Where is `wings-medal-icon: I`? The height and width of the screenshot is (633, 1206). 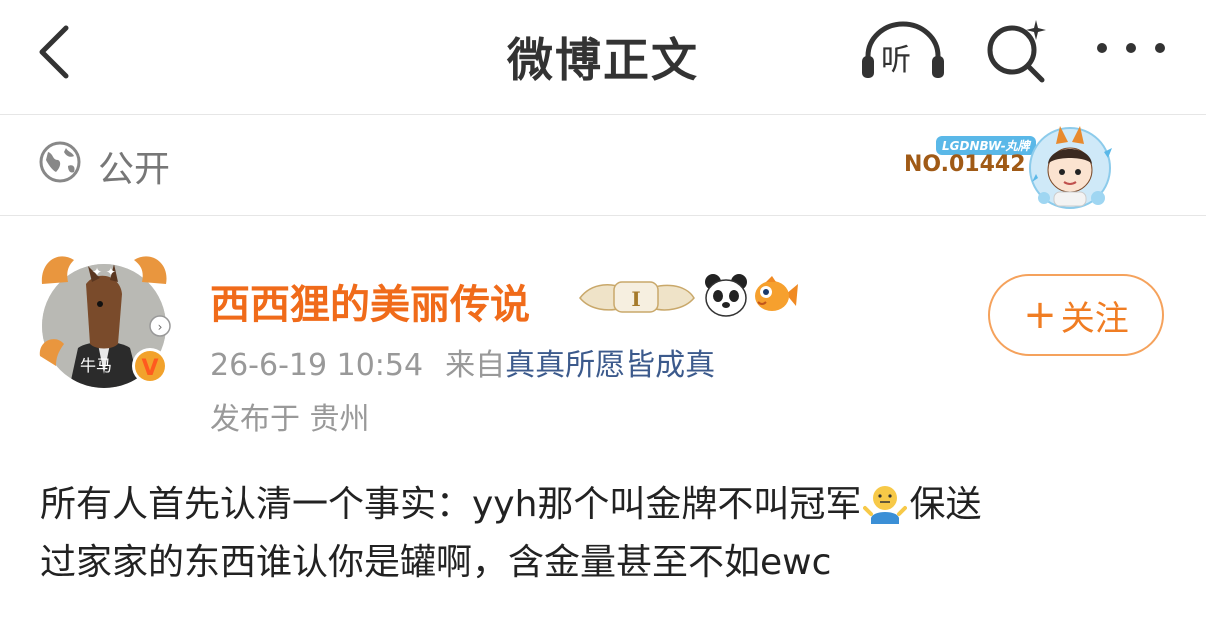
wings-medal-icon: I is located at coordinates (637, 297).